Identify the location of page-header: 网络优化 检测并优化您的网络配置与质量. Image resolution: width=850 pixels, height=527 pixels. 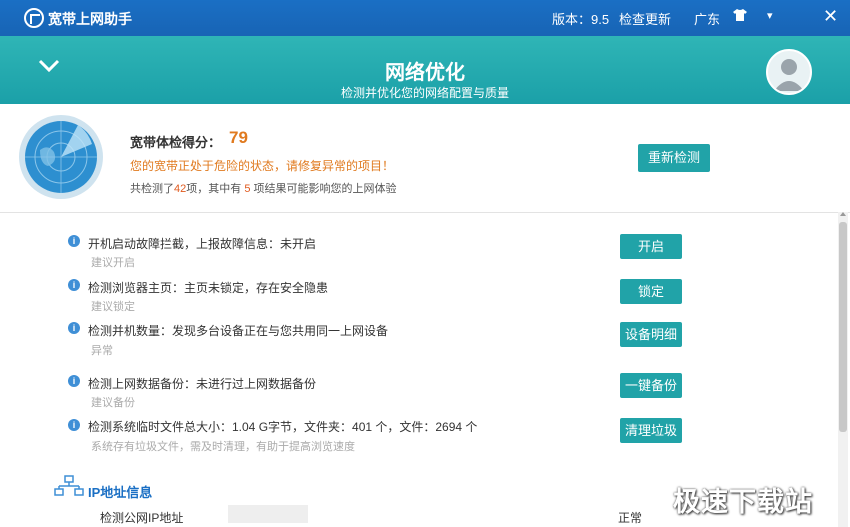
(425, 70).